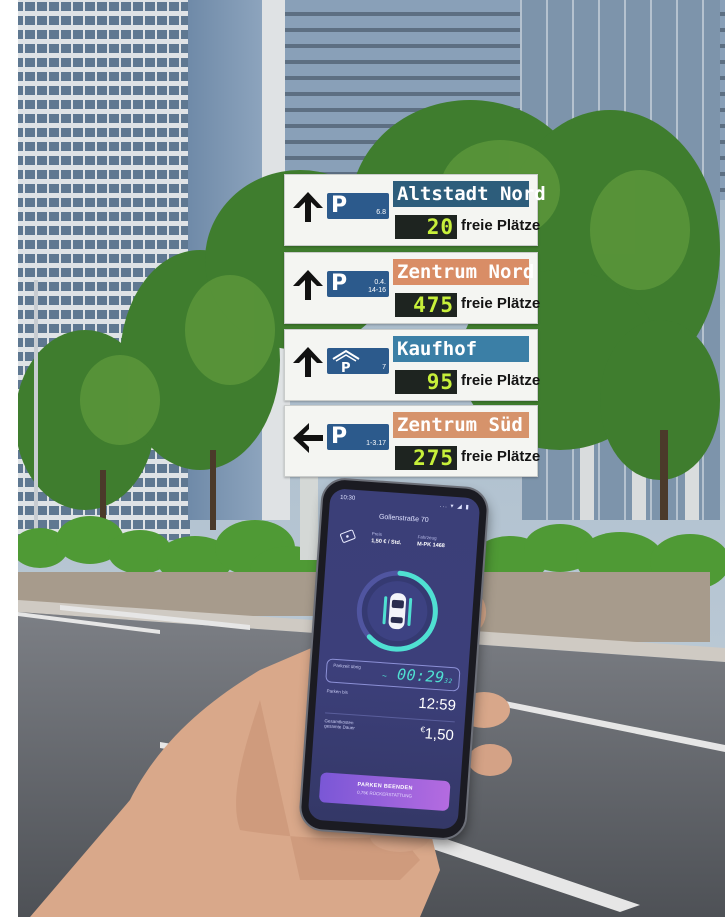 The image size is (725, 917). What do you see at coordinates (412, 365) in the screenshot?
I see `parking-sign-3: P 7 Kaufhof 95 freie Plätze` at bounding box center [412, 365].